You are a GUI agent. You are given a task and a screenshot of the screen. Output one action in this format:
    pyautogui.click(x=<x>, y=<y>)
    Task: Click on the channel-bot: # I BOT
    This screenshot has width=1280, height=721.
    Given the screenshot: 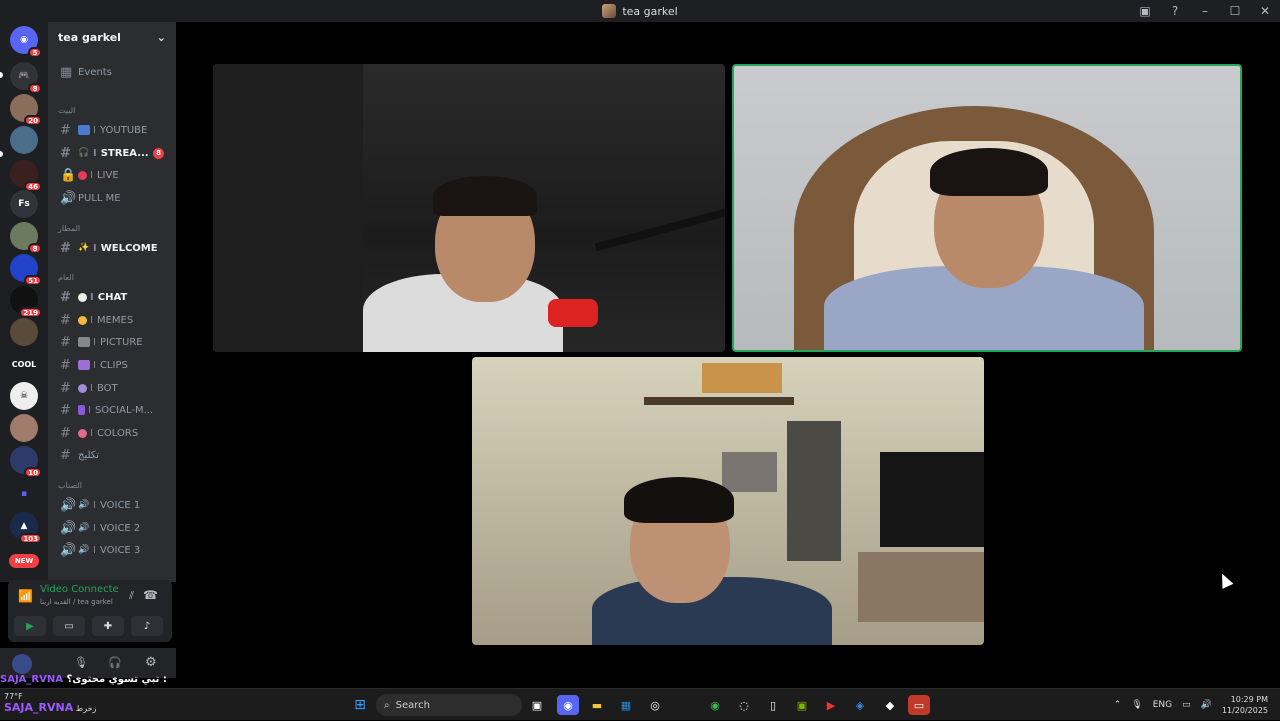 What is the action you would take?
    pyautogui.click(x=113, y=388)
    